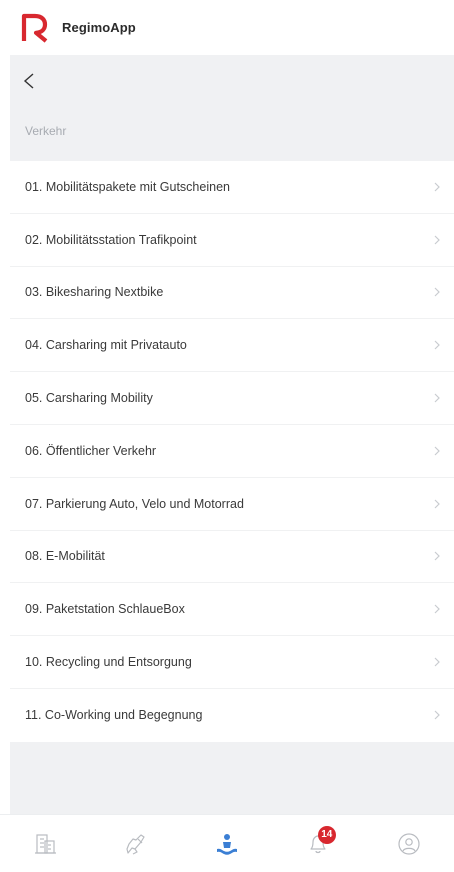 The width and height of the screenshot is (454, 872). Describe the element at coordinates (232, 715) in the screenshot. I see `menu-item-co-working: 11. Co-Working und Begegnung` at that location.